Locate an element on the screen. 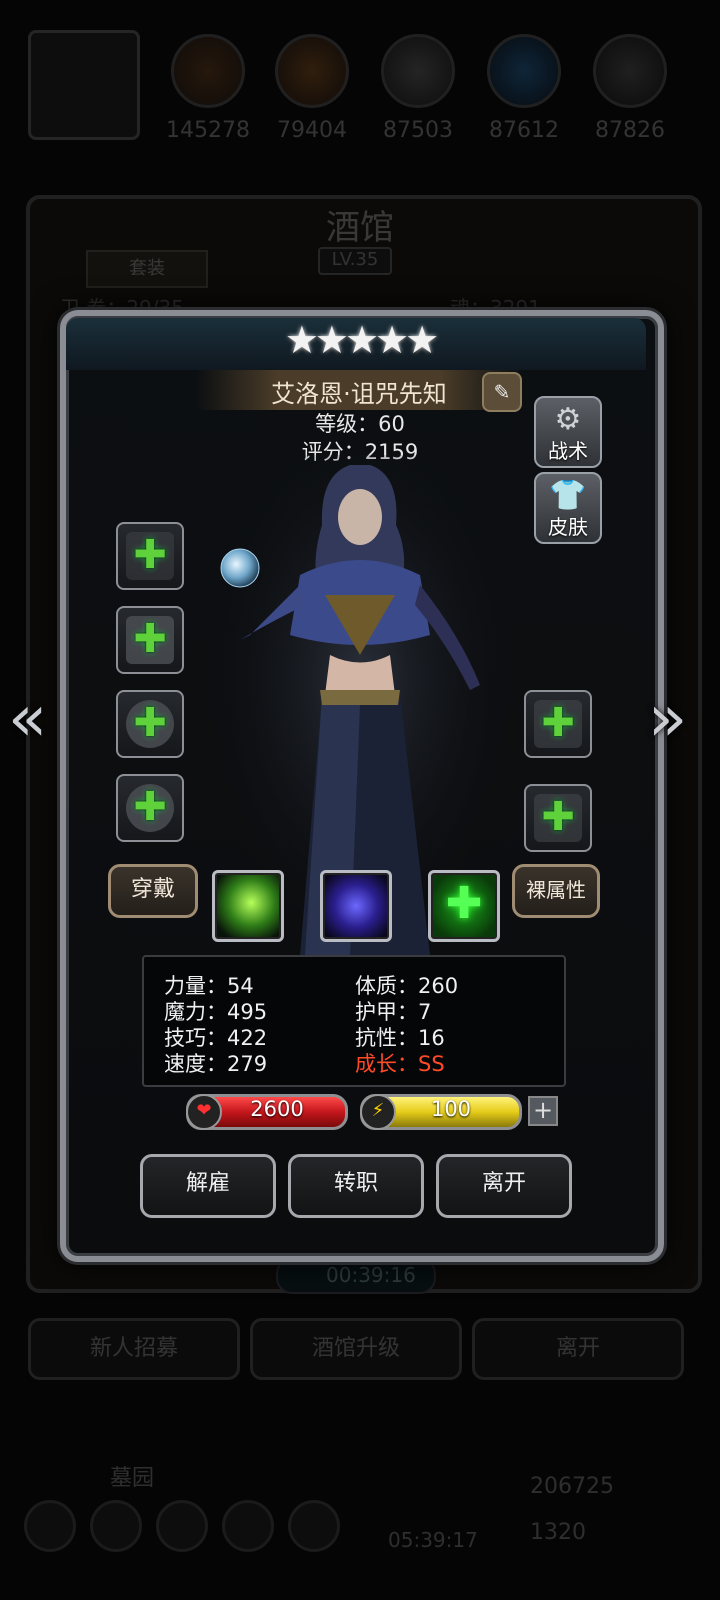  skin-button: 👕 皮肤 is located at coordinates (568, 508).